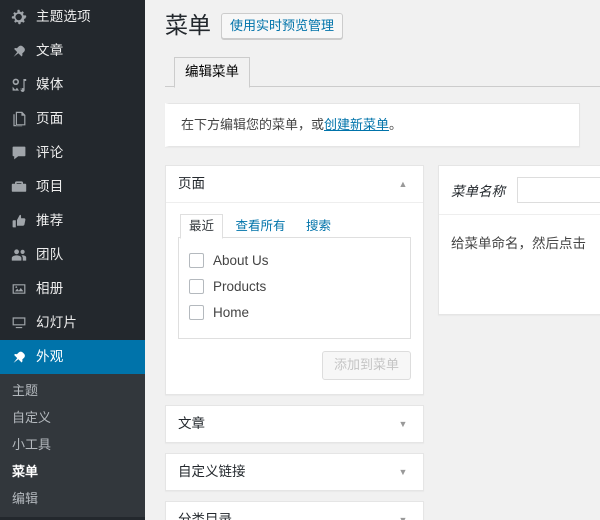 Image resolution: width=600 pixels, height=520 pixels. Describe the element at coordinates (403, 184) in the screenshot. I see `chevron-up-icon: ▲` at that location.